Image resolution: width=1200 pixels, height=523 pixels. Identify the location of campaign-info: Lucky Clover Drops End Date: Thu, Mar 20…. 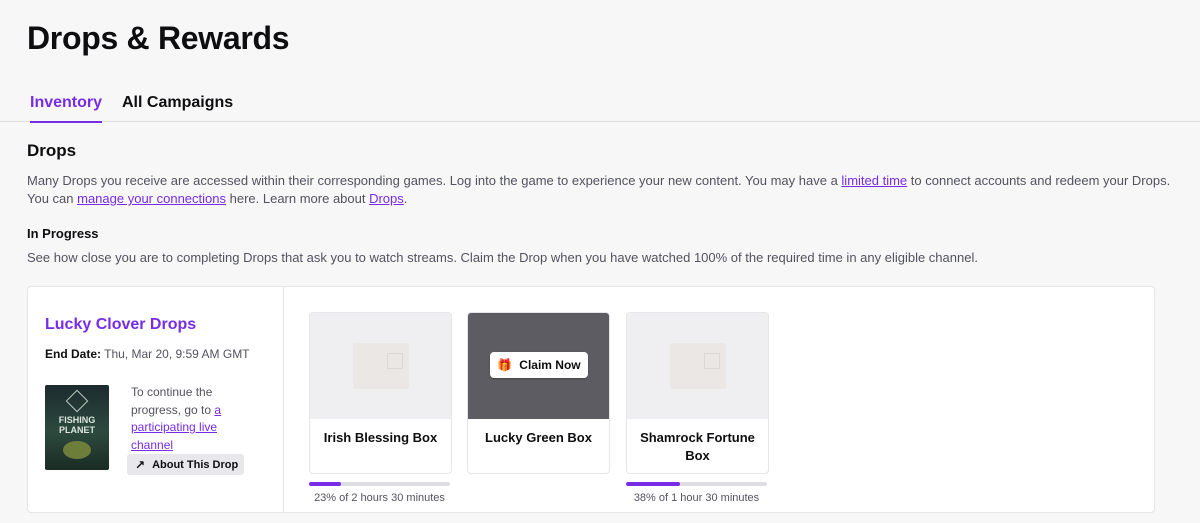
(156, 399).